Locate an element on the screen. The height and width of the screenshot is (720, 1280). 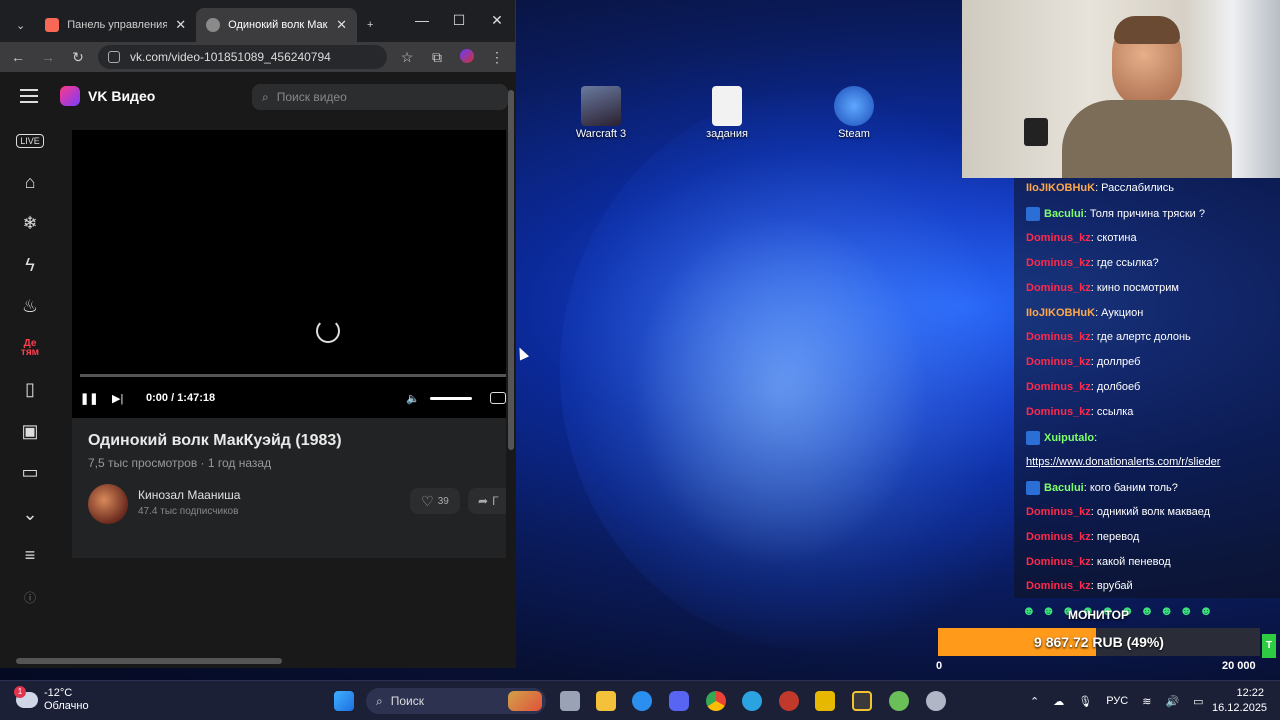
sidebar-item-trending: ♨ is located at coordinates (30, 307).